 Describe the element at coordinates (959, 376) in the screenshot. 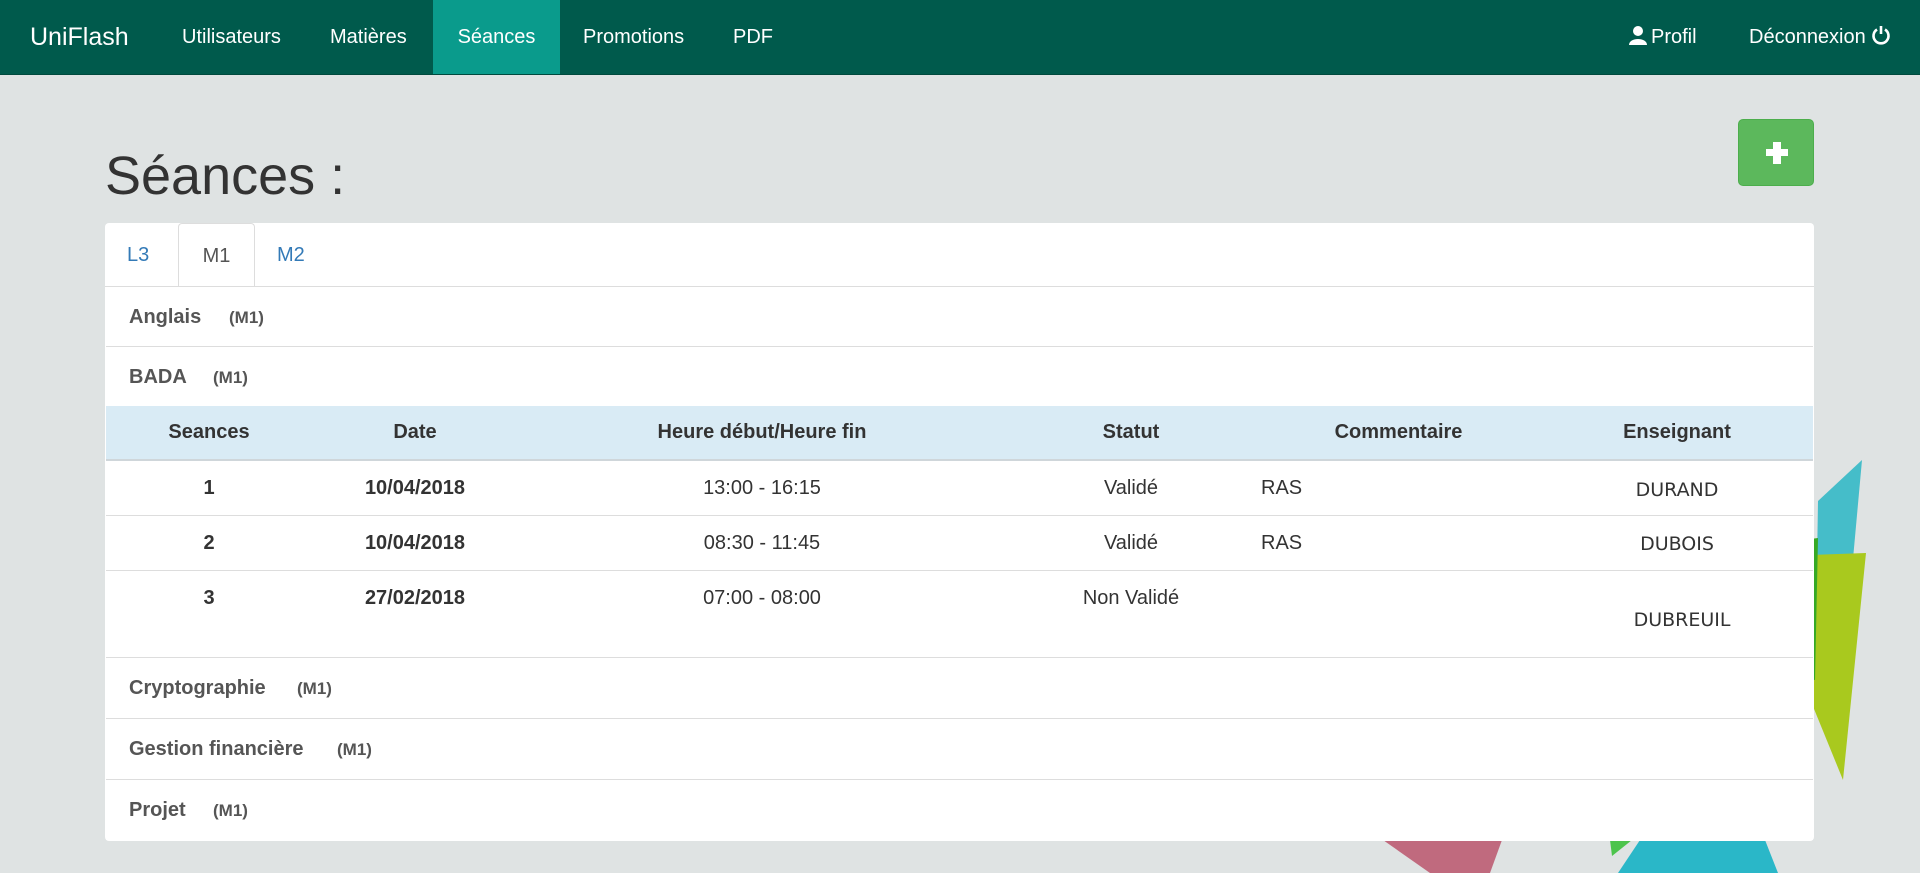

I see `course-group-bada: BADA (M1)` at that location.